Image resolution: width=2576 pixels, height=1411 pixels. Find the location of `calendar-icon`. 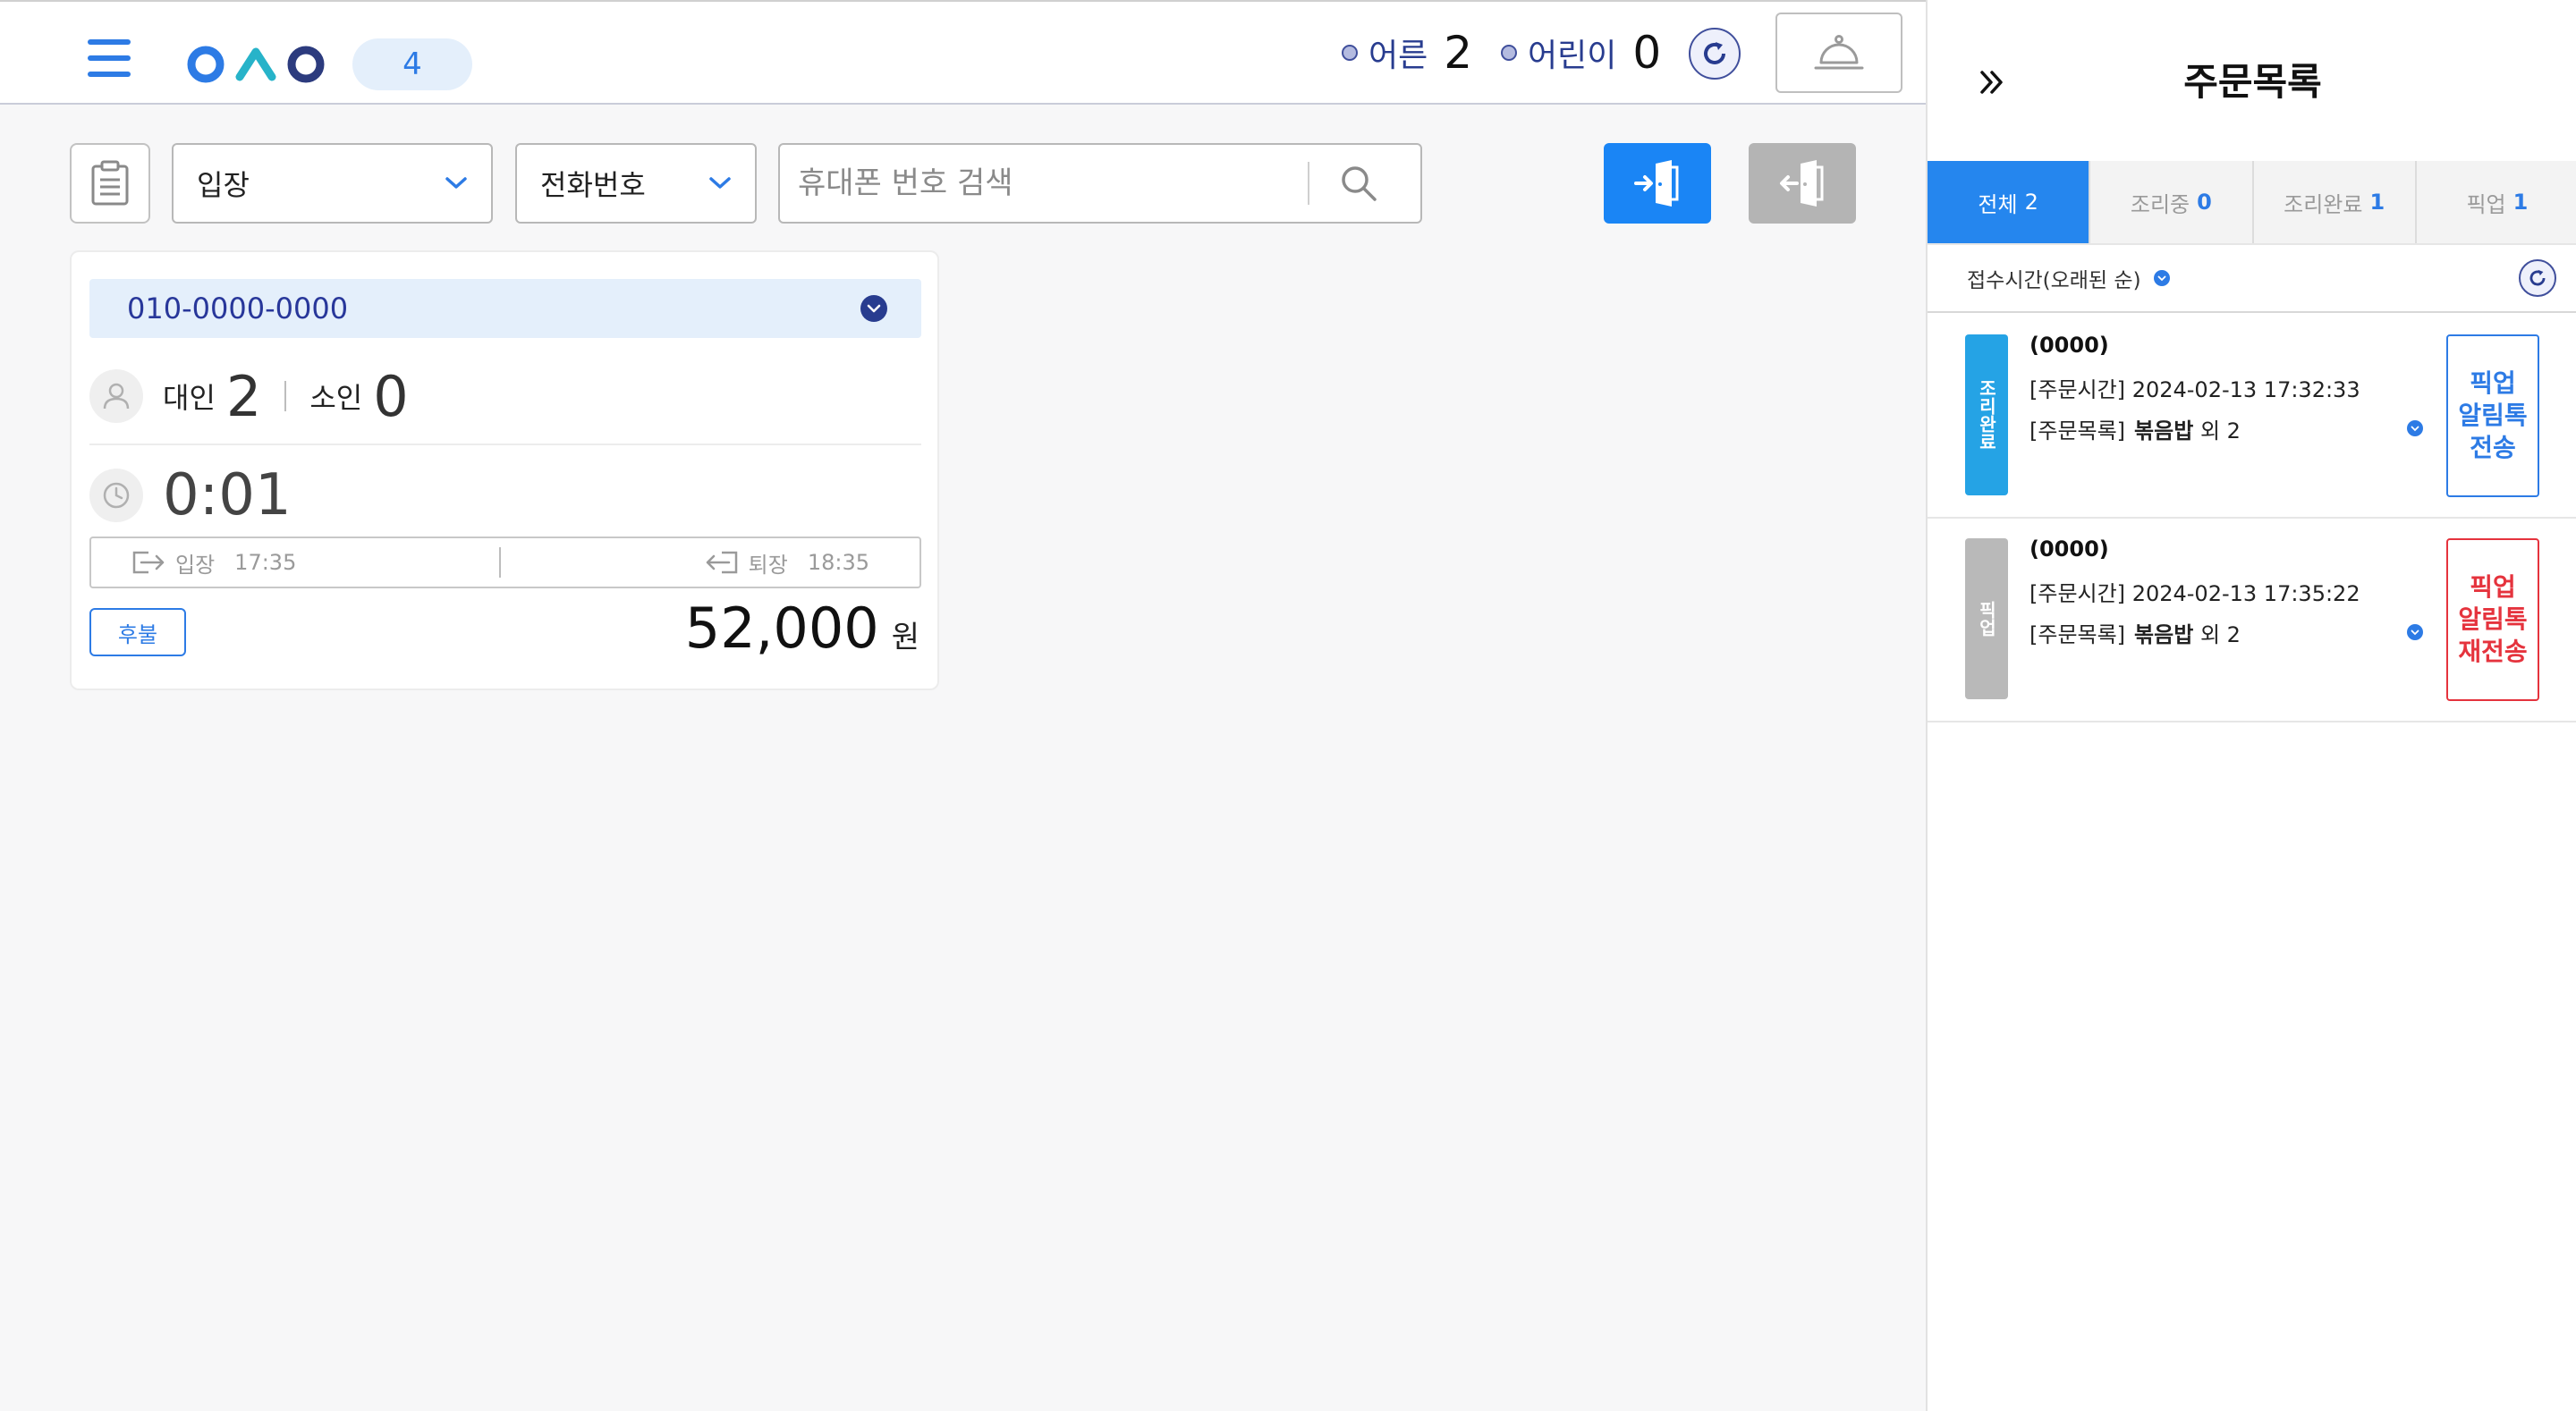

calendar-icon is located at coordinates (110, 183).